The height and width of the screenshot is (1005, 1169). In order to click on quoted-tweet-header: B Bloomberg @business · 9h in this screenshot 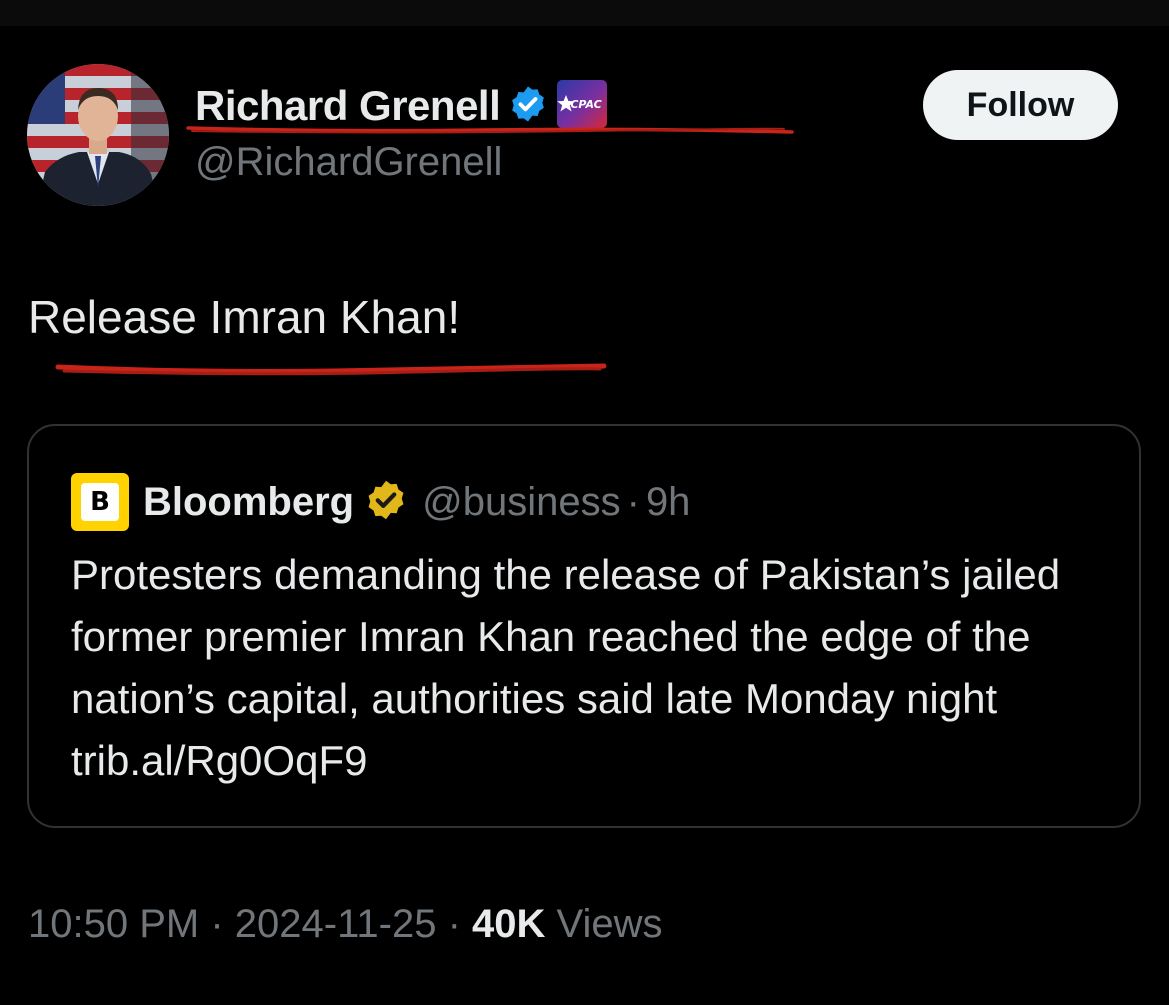, I will do `click(381, 502)`.